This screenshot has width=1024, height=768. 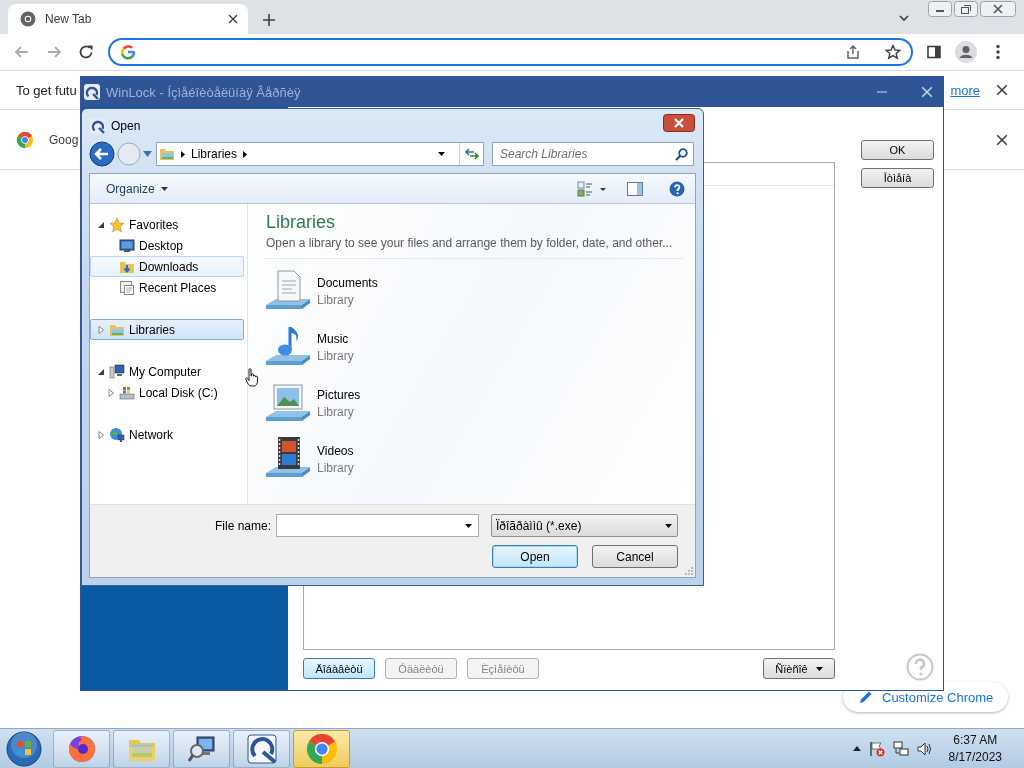 I want to click on browser-icon, so click(x=81, y=748).